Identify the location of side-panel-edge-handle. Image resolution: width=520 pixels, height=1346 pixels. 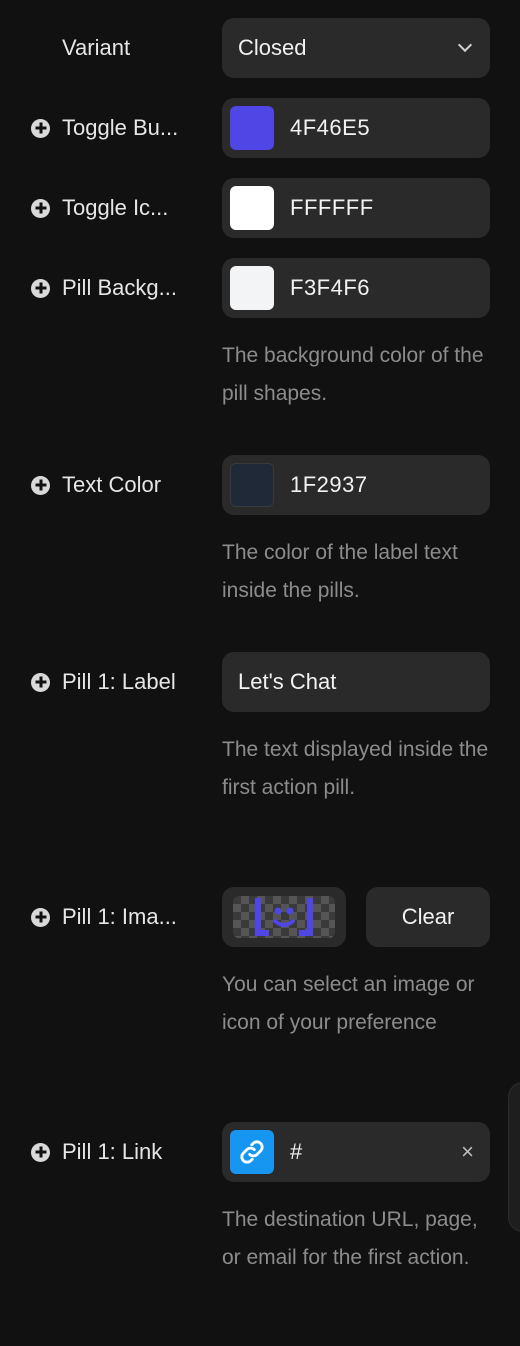
(514, 1157).